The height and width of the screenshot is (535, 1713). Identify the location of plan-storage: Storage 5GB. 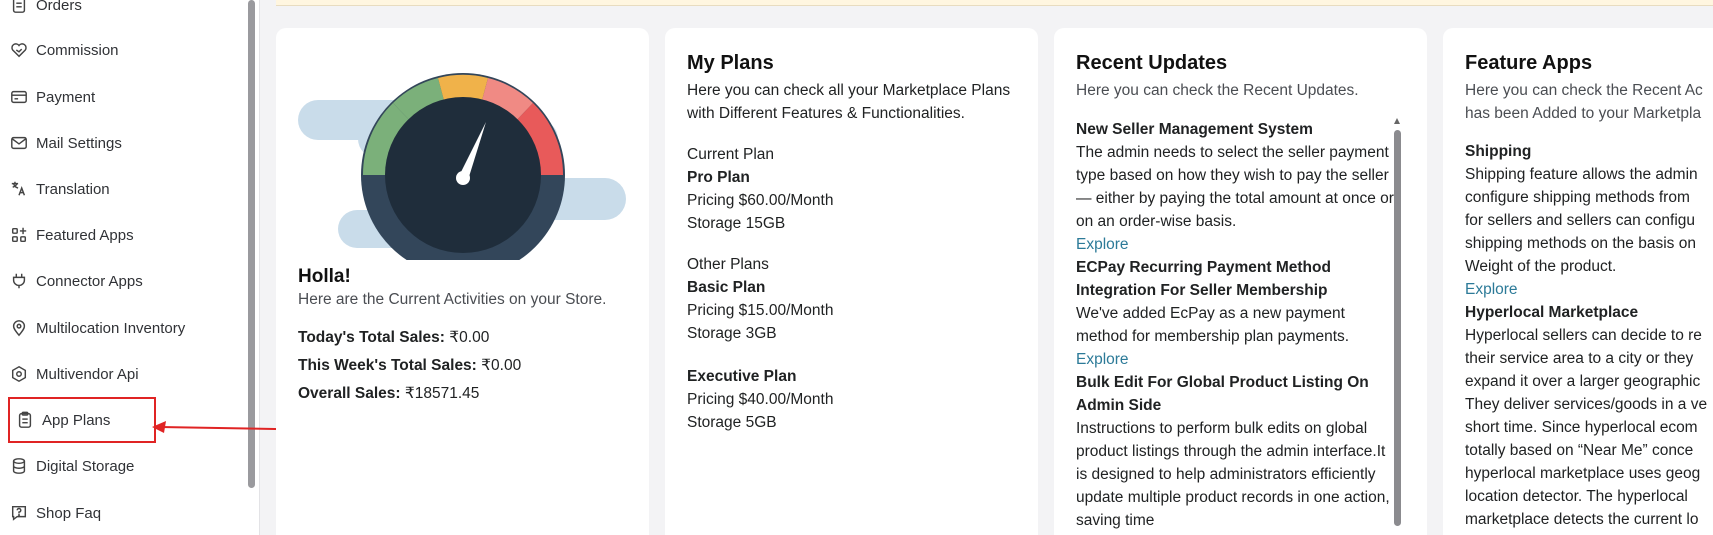
(732, 422).